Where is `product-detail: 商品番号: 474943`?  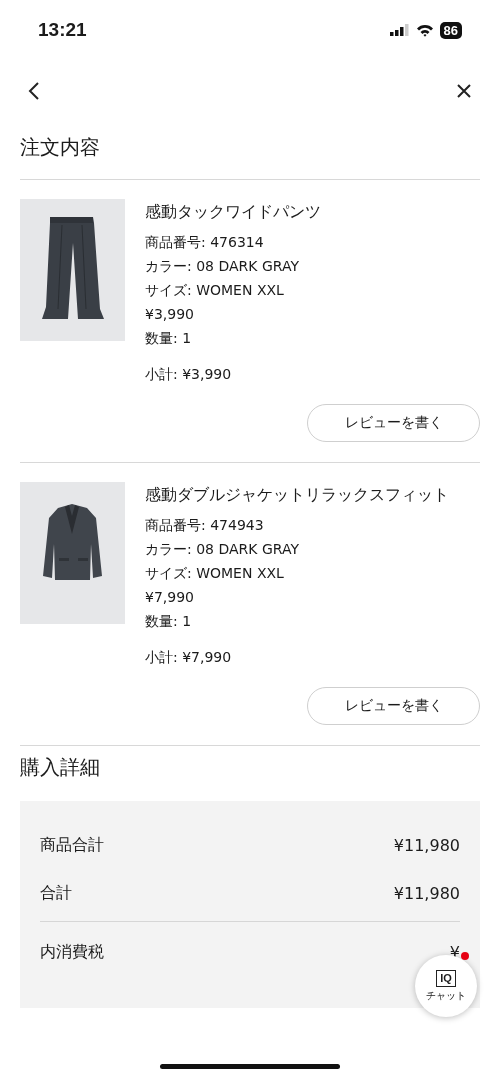 product-detail: 商品番号: 474943 is located at coordinates (205, 525).